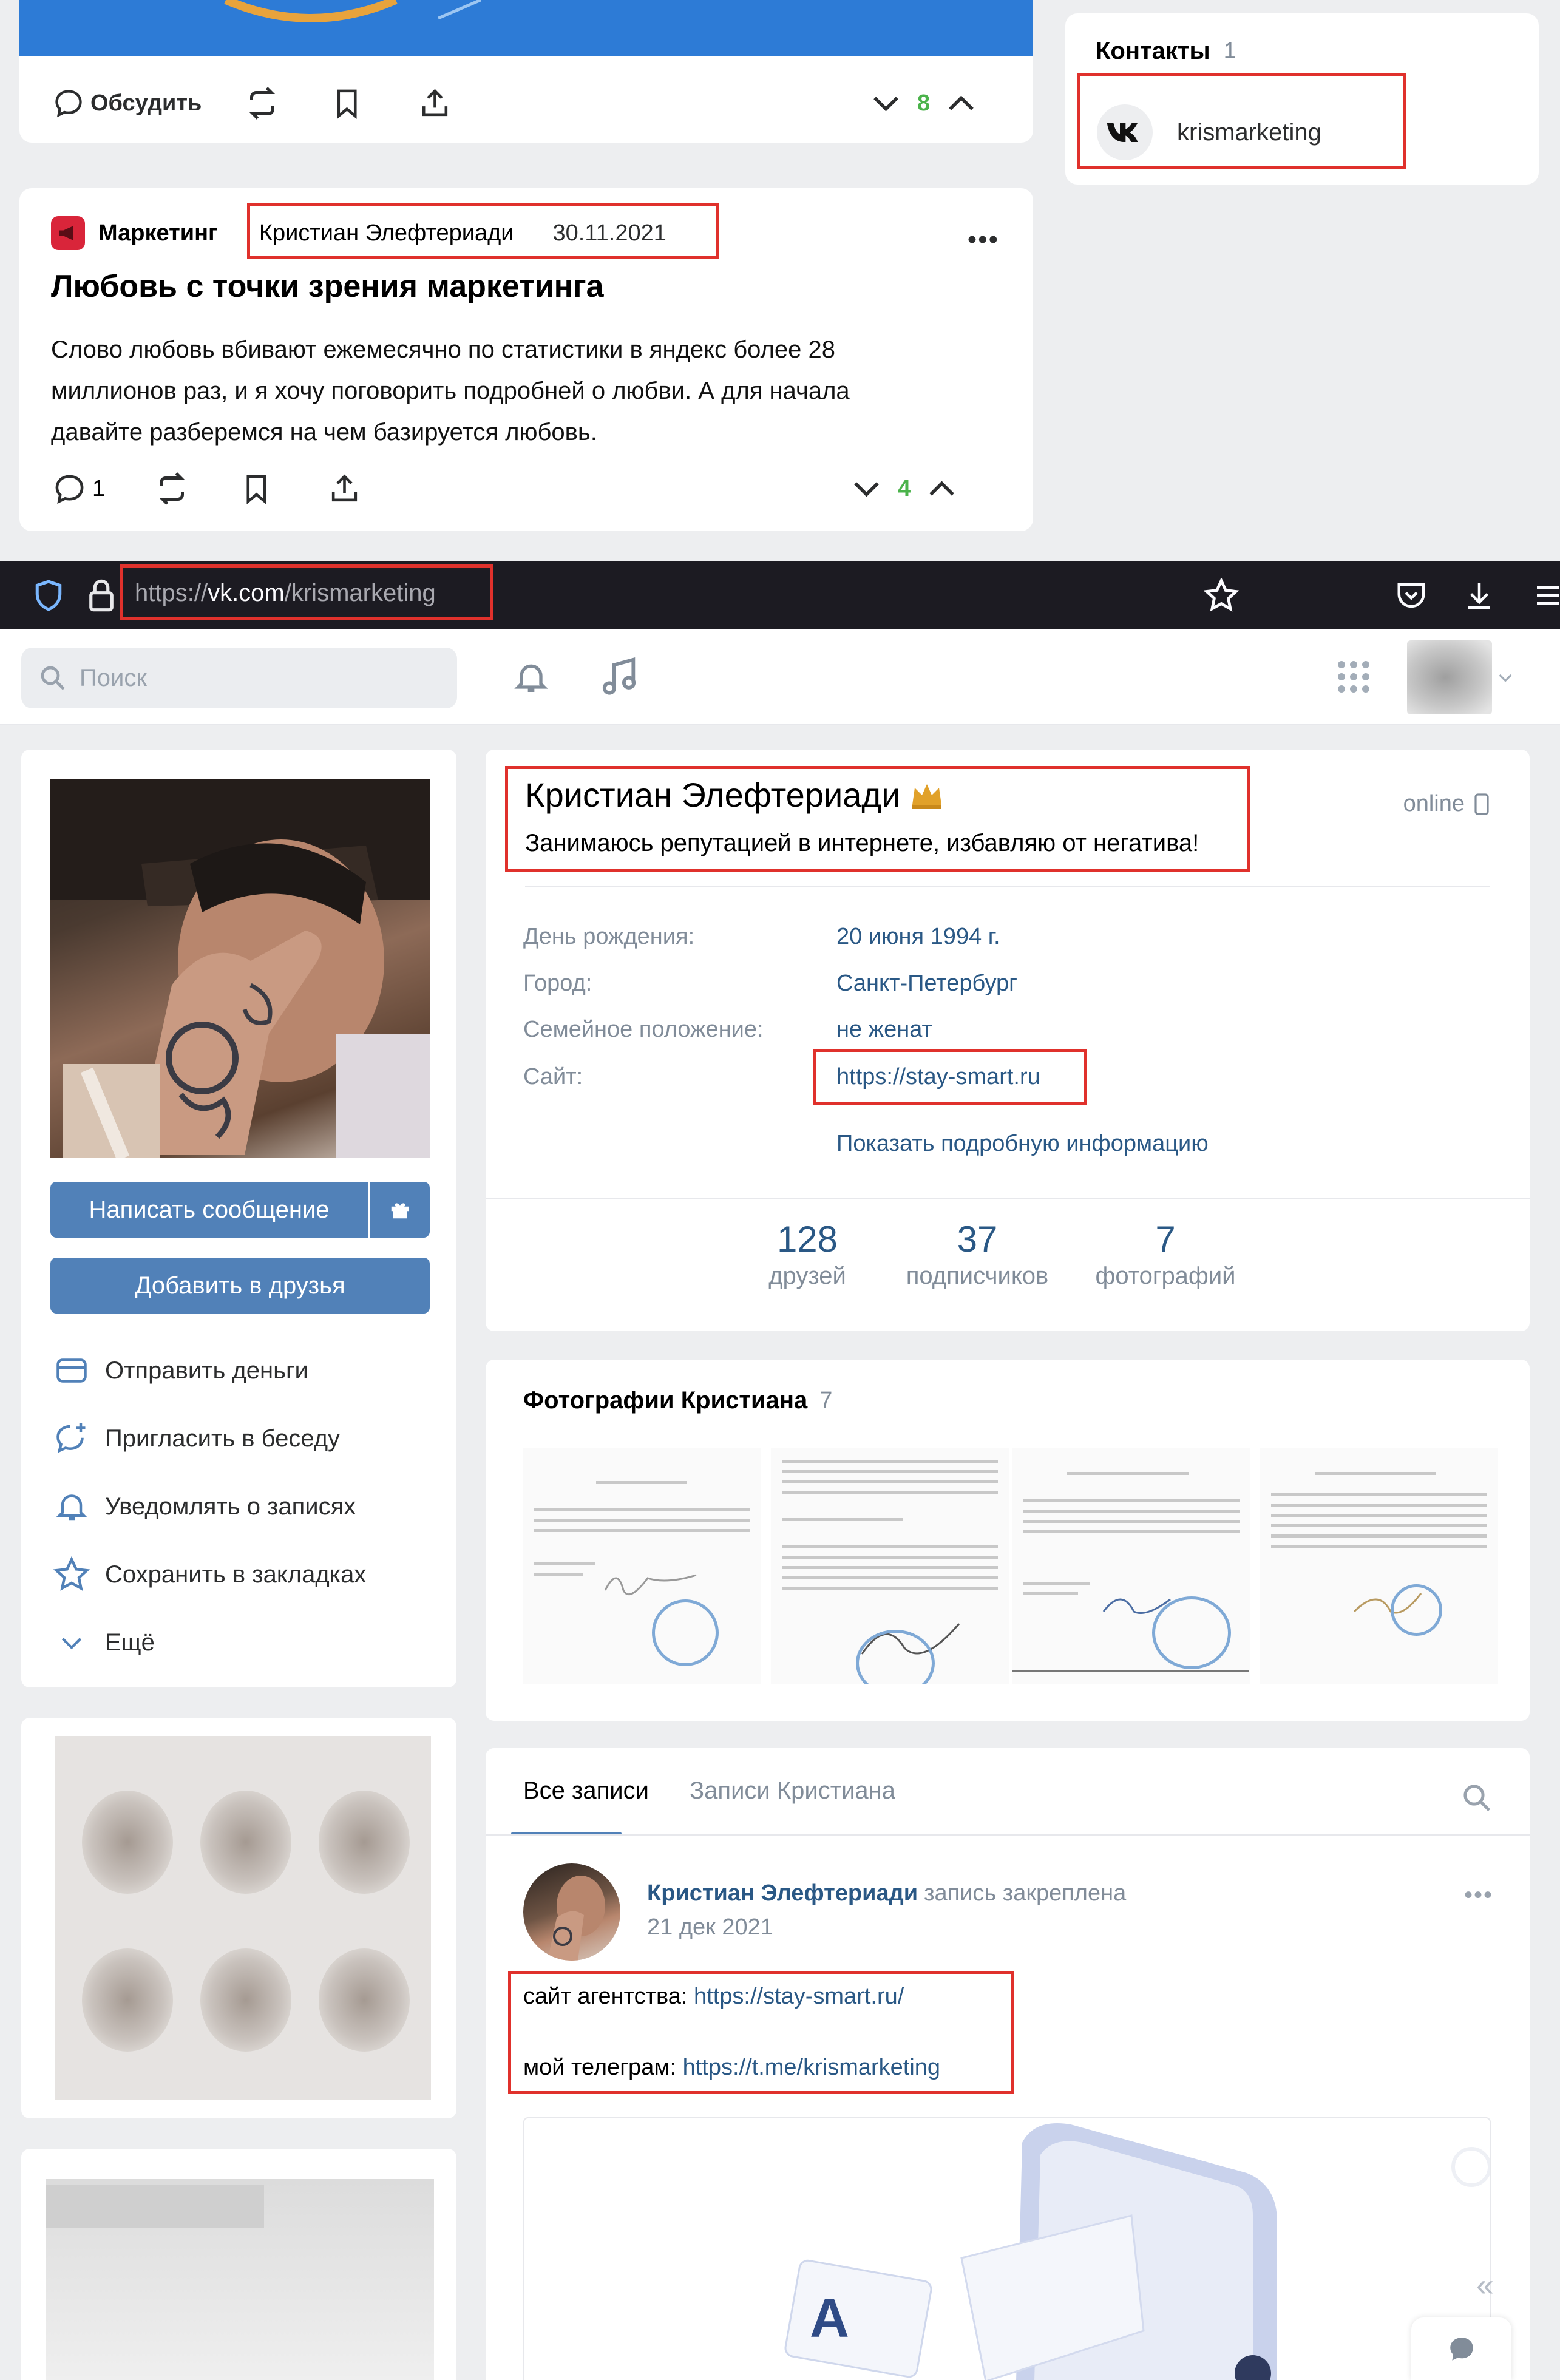  What do you see at coordinates (240, 968) in the screenshot?
I see `profile-photo` at bounding box center [240, 968].